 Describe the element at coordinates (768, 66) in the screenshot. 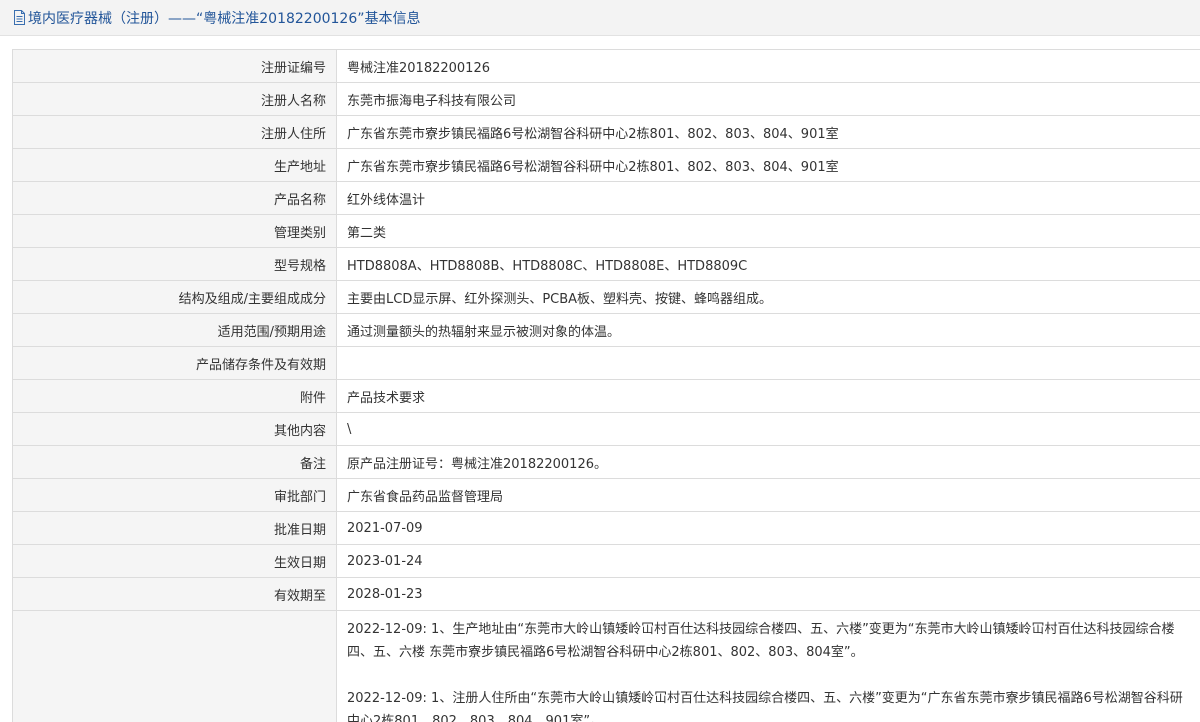

I see `row-value: 粤械注准20182200126` at that location.